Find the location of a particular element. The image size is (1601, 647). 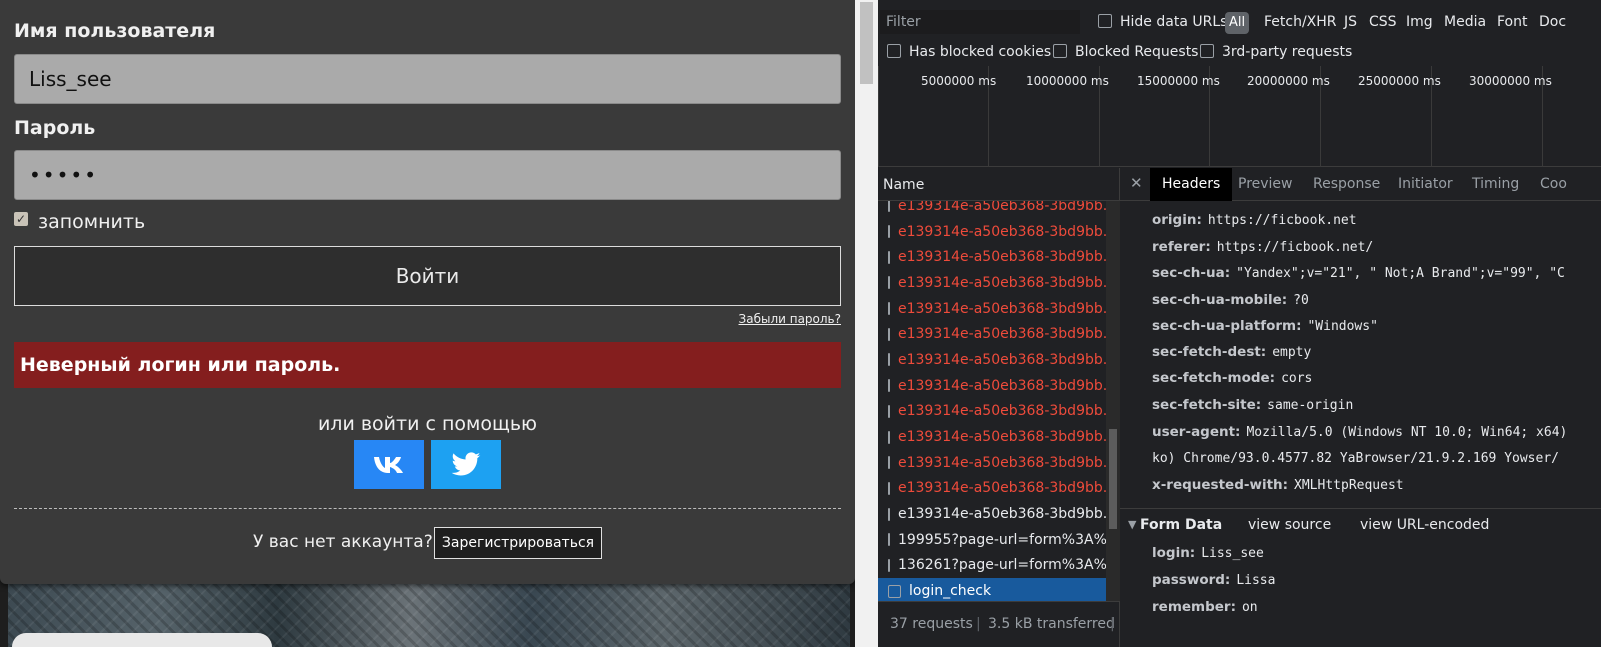

request-header-row: x-requested-with: XMLHttpRequest is located at coordinates (1278, 485).